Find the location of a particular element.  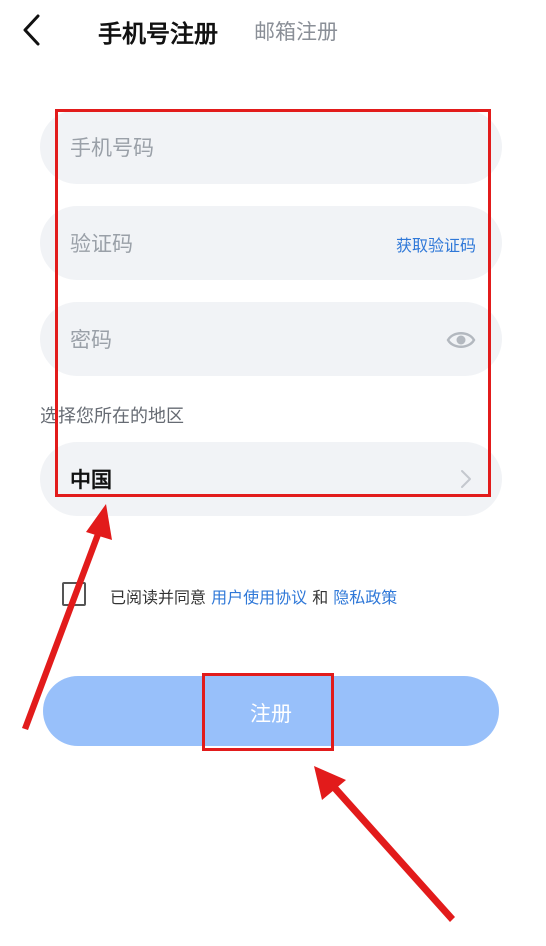

tab-phone-register: 手机号注册 is located at coordinates (158, 31).